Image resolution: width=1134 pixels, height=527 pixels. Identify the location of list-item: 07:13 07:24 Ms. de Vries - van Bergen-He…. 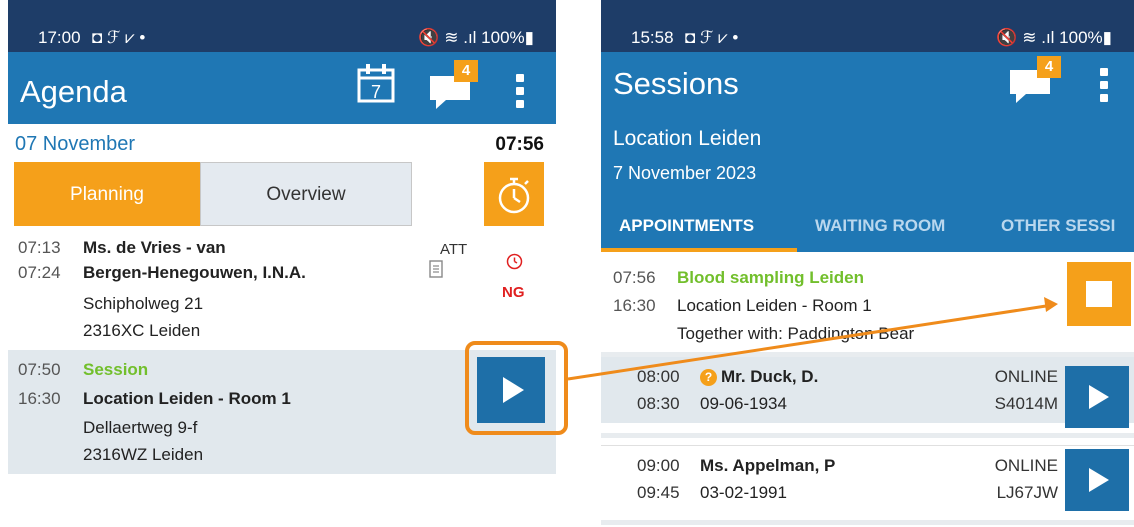
(282, 292).